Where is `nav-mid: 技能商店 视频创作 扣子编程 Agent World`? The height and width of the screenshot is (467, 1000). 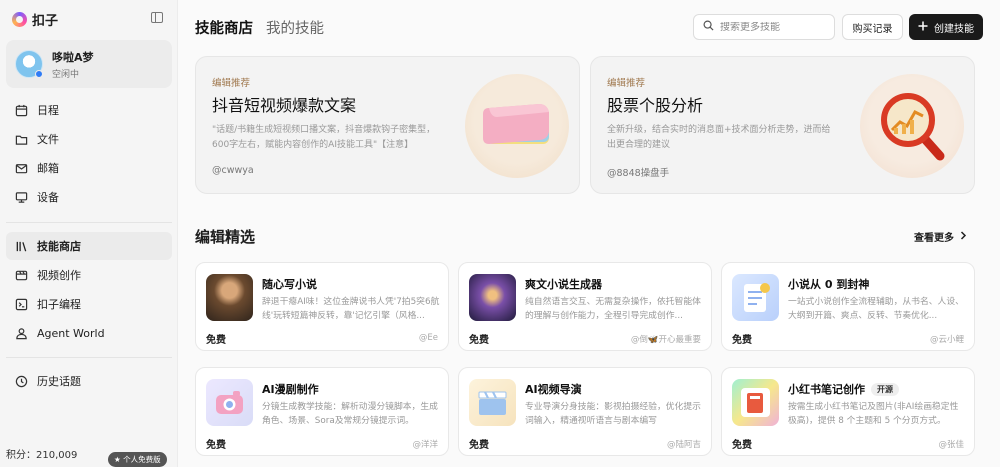
nav-mid: 技能商店 视频创作 扣子编程 Agent World is located at coordinates (89, 290).